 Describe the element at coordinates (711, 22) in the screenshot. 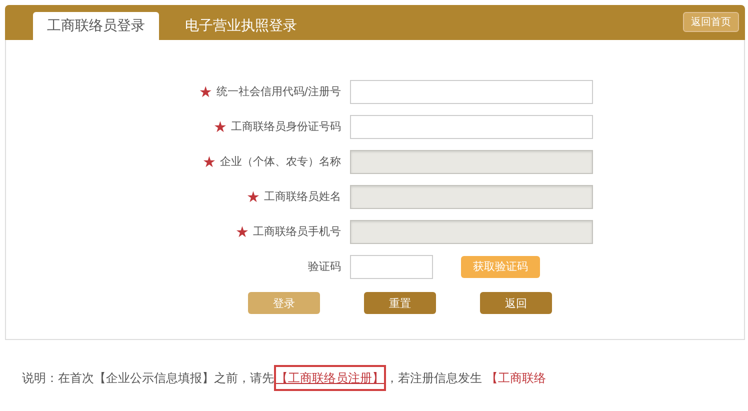

I see `home-button: 返回首页` at that location.